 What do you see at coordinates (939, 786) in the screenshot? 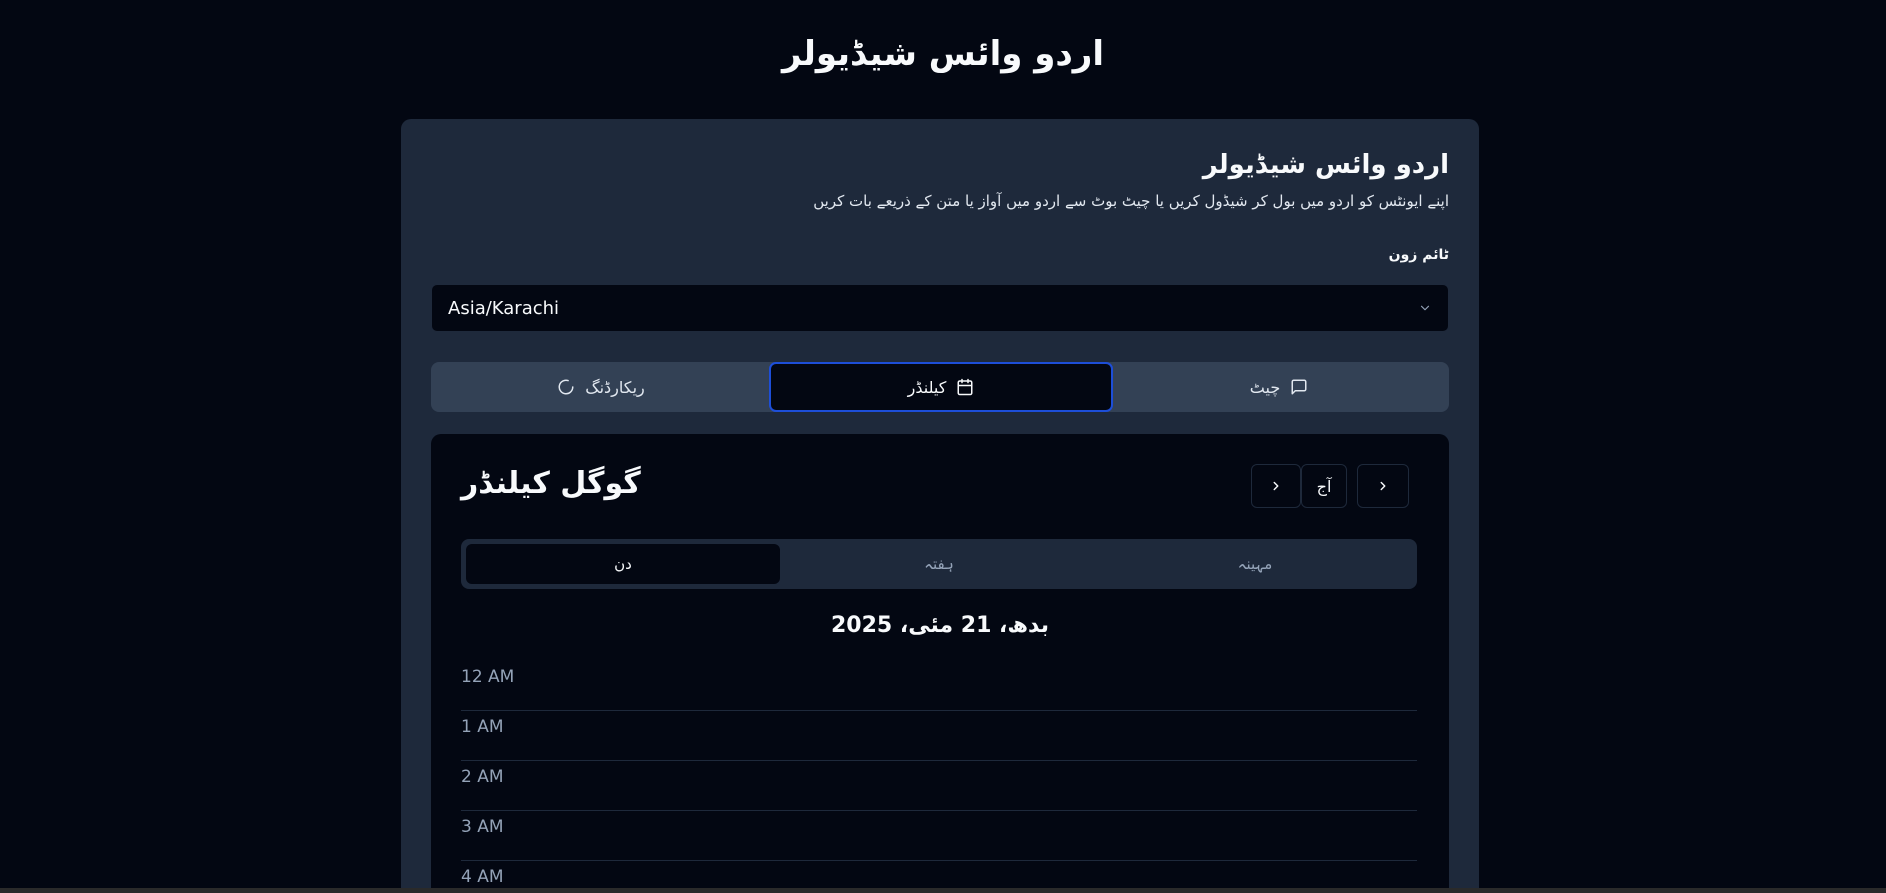
I see `hour-row: 2 AM` at bounding box center [939, 786].